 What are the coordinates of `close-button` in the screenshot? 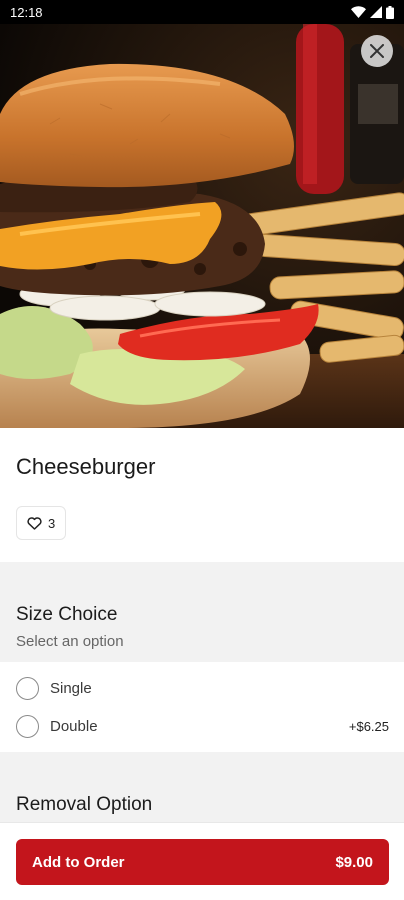 It's located at (377, 51).